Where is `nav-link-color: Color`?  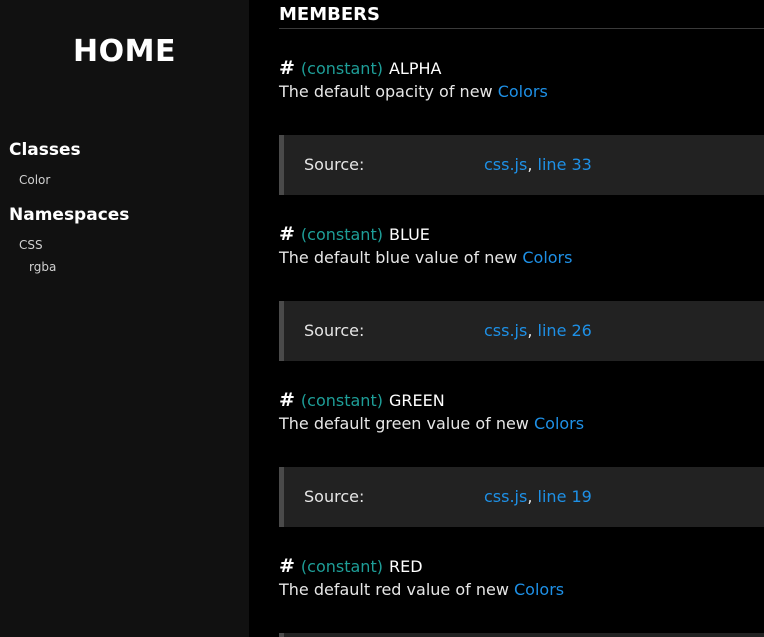 nav-link-color: Color is located at coordinates (34, 180).